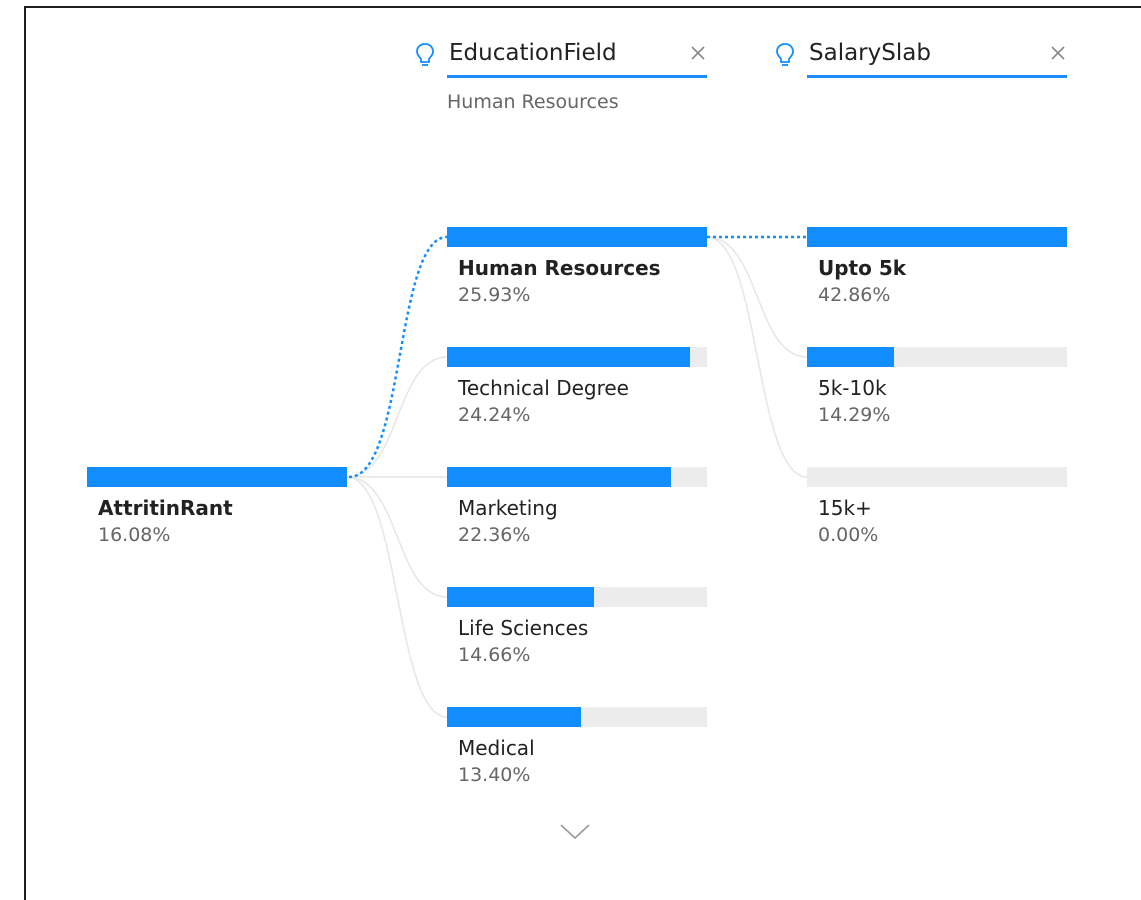  Describe the element at coordinates (848, 535) in the screenshot. I see `node-value: 0.00%` at that location.